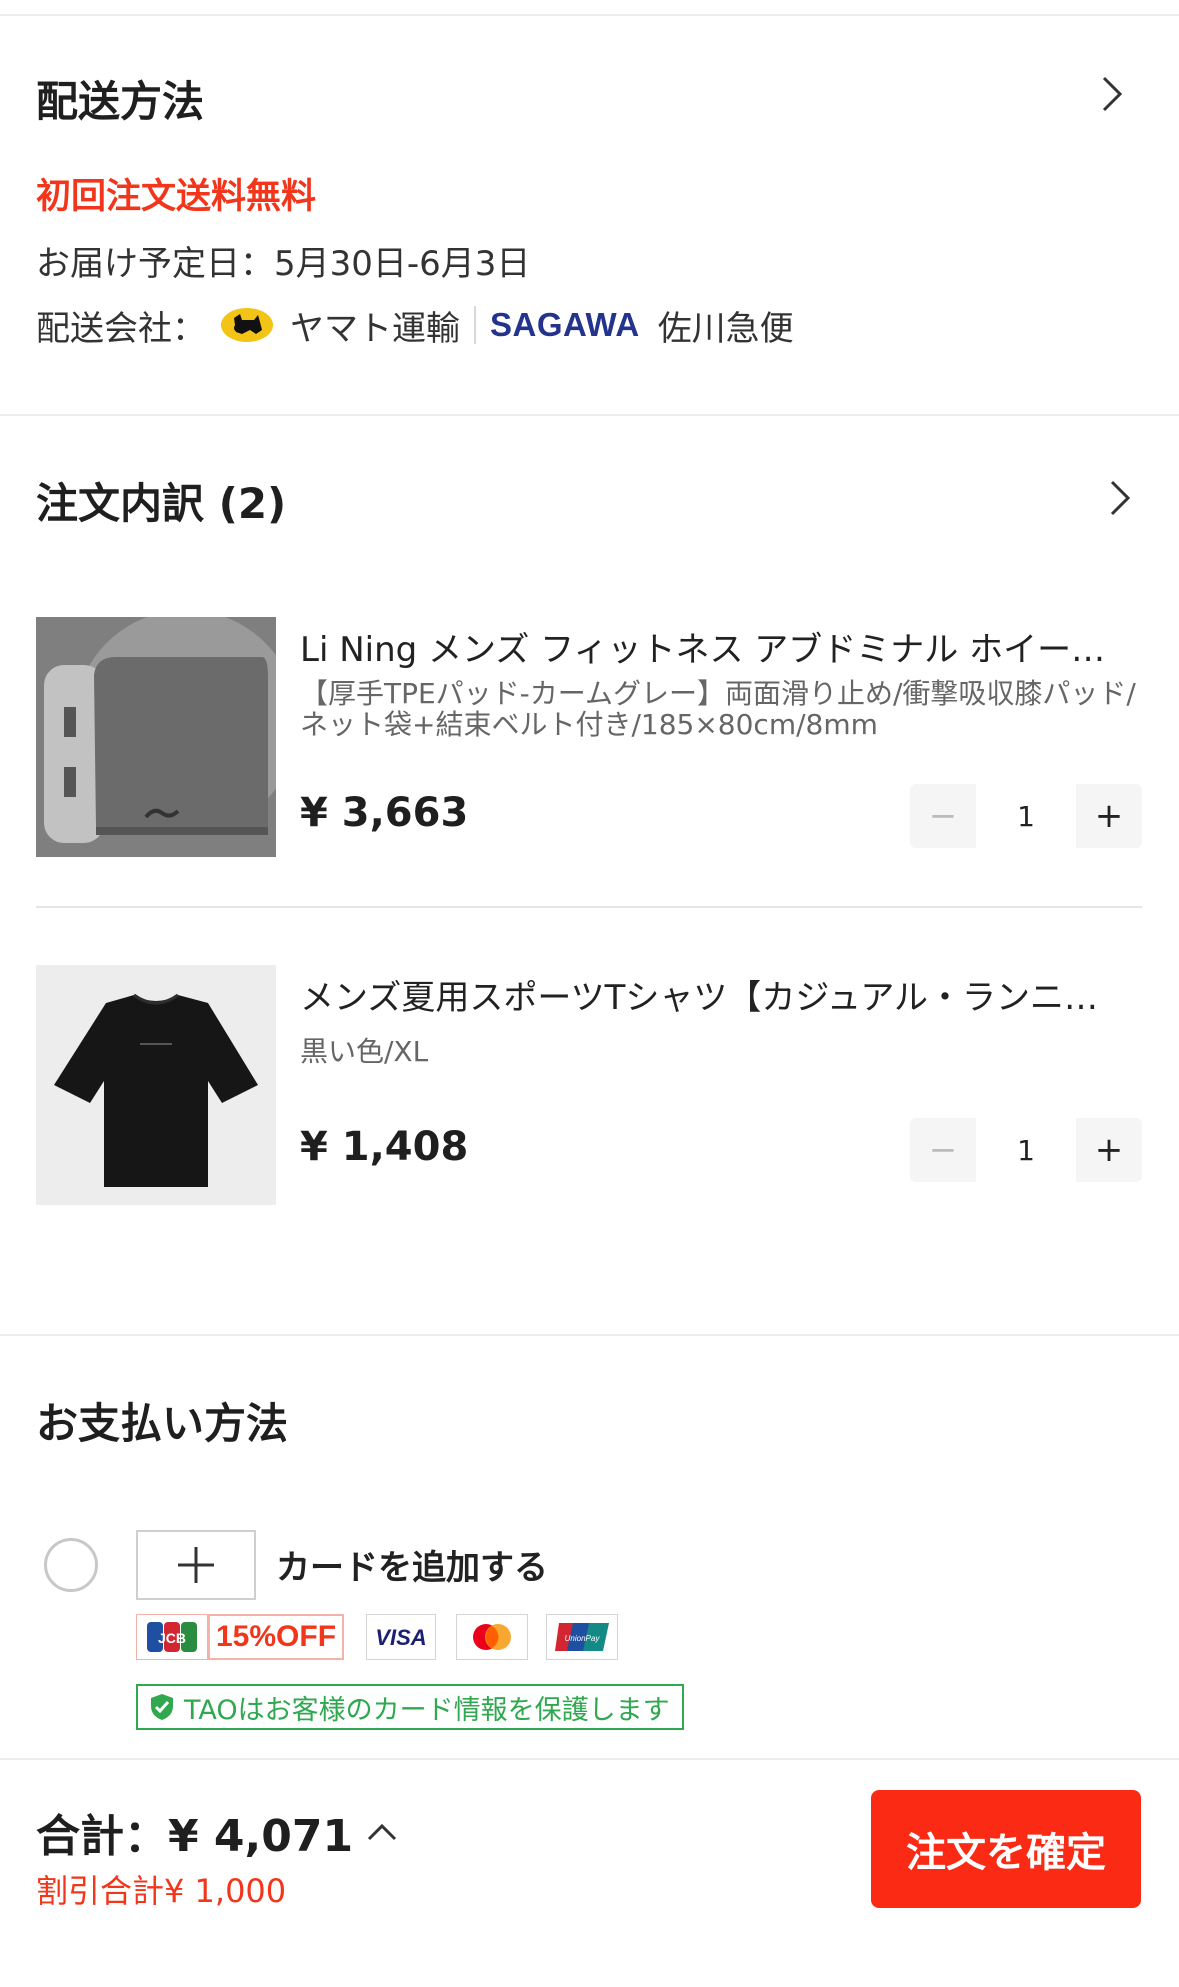 The width and height of the screenshot is (1179, 1987). Describe the element at coordinates (156, 1085) in the screenshot. I see `product-image-tshirt` at that location.